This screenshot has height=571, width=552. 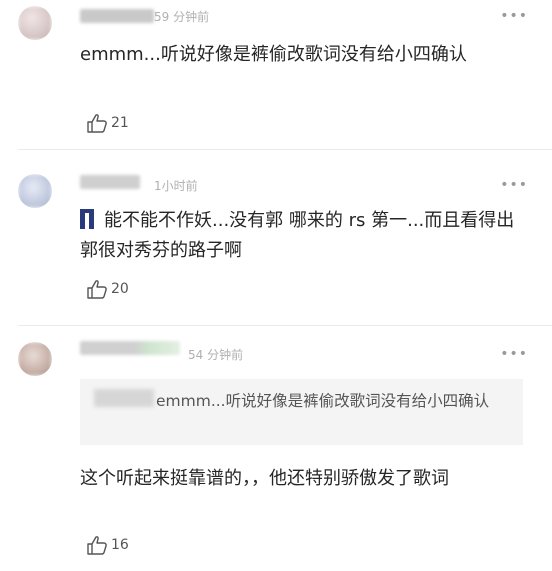 I want to click on quoted-text: emmm...听说好像是裤偷改歌词没有给小四确认, so click(x=323, y=401).